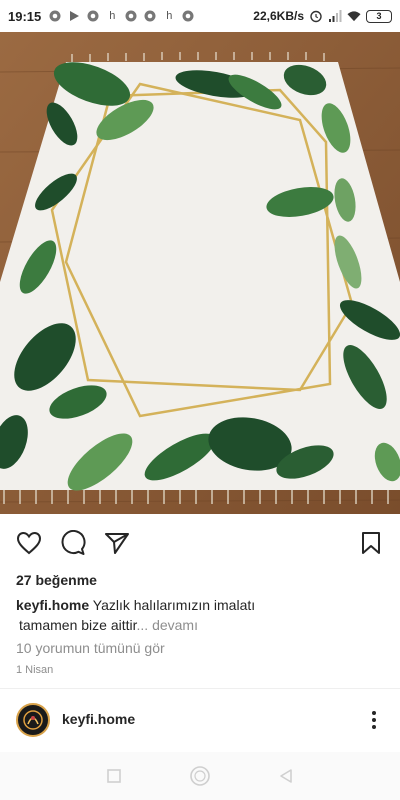 The image size is (400, 800). I want to click on next-post-username: keyfi.home, so click(98, 719).